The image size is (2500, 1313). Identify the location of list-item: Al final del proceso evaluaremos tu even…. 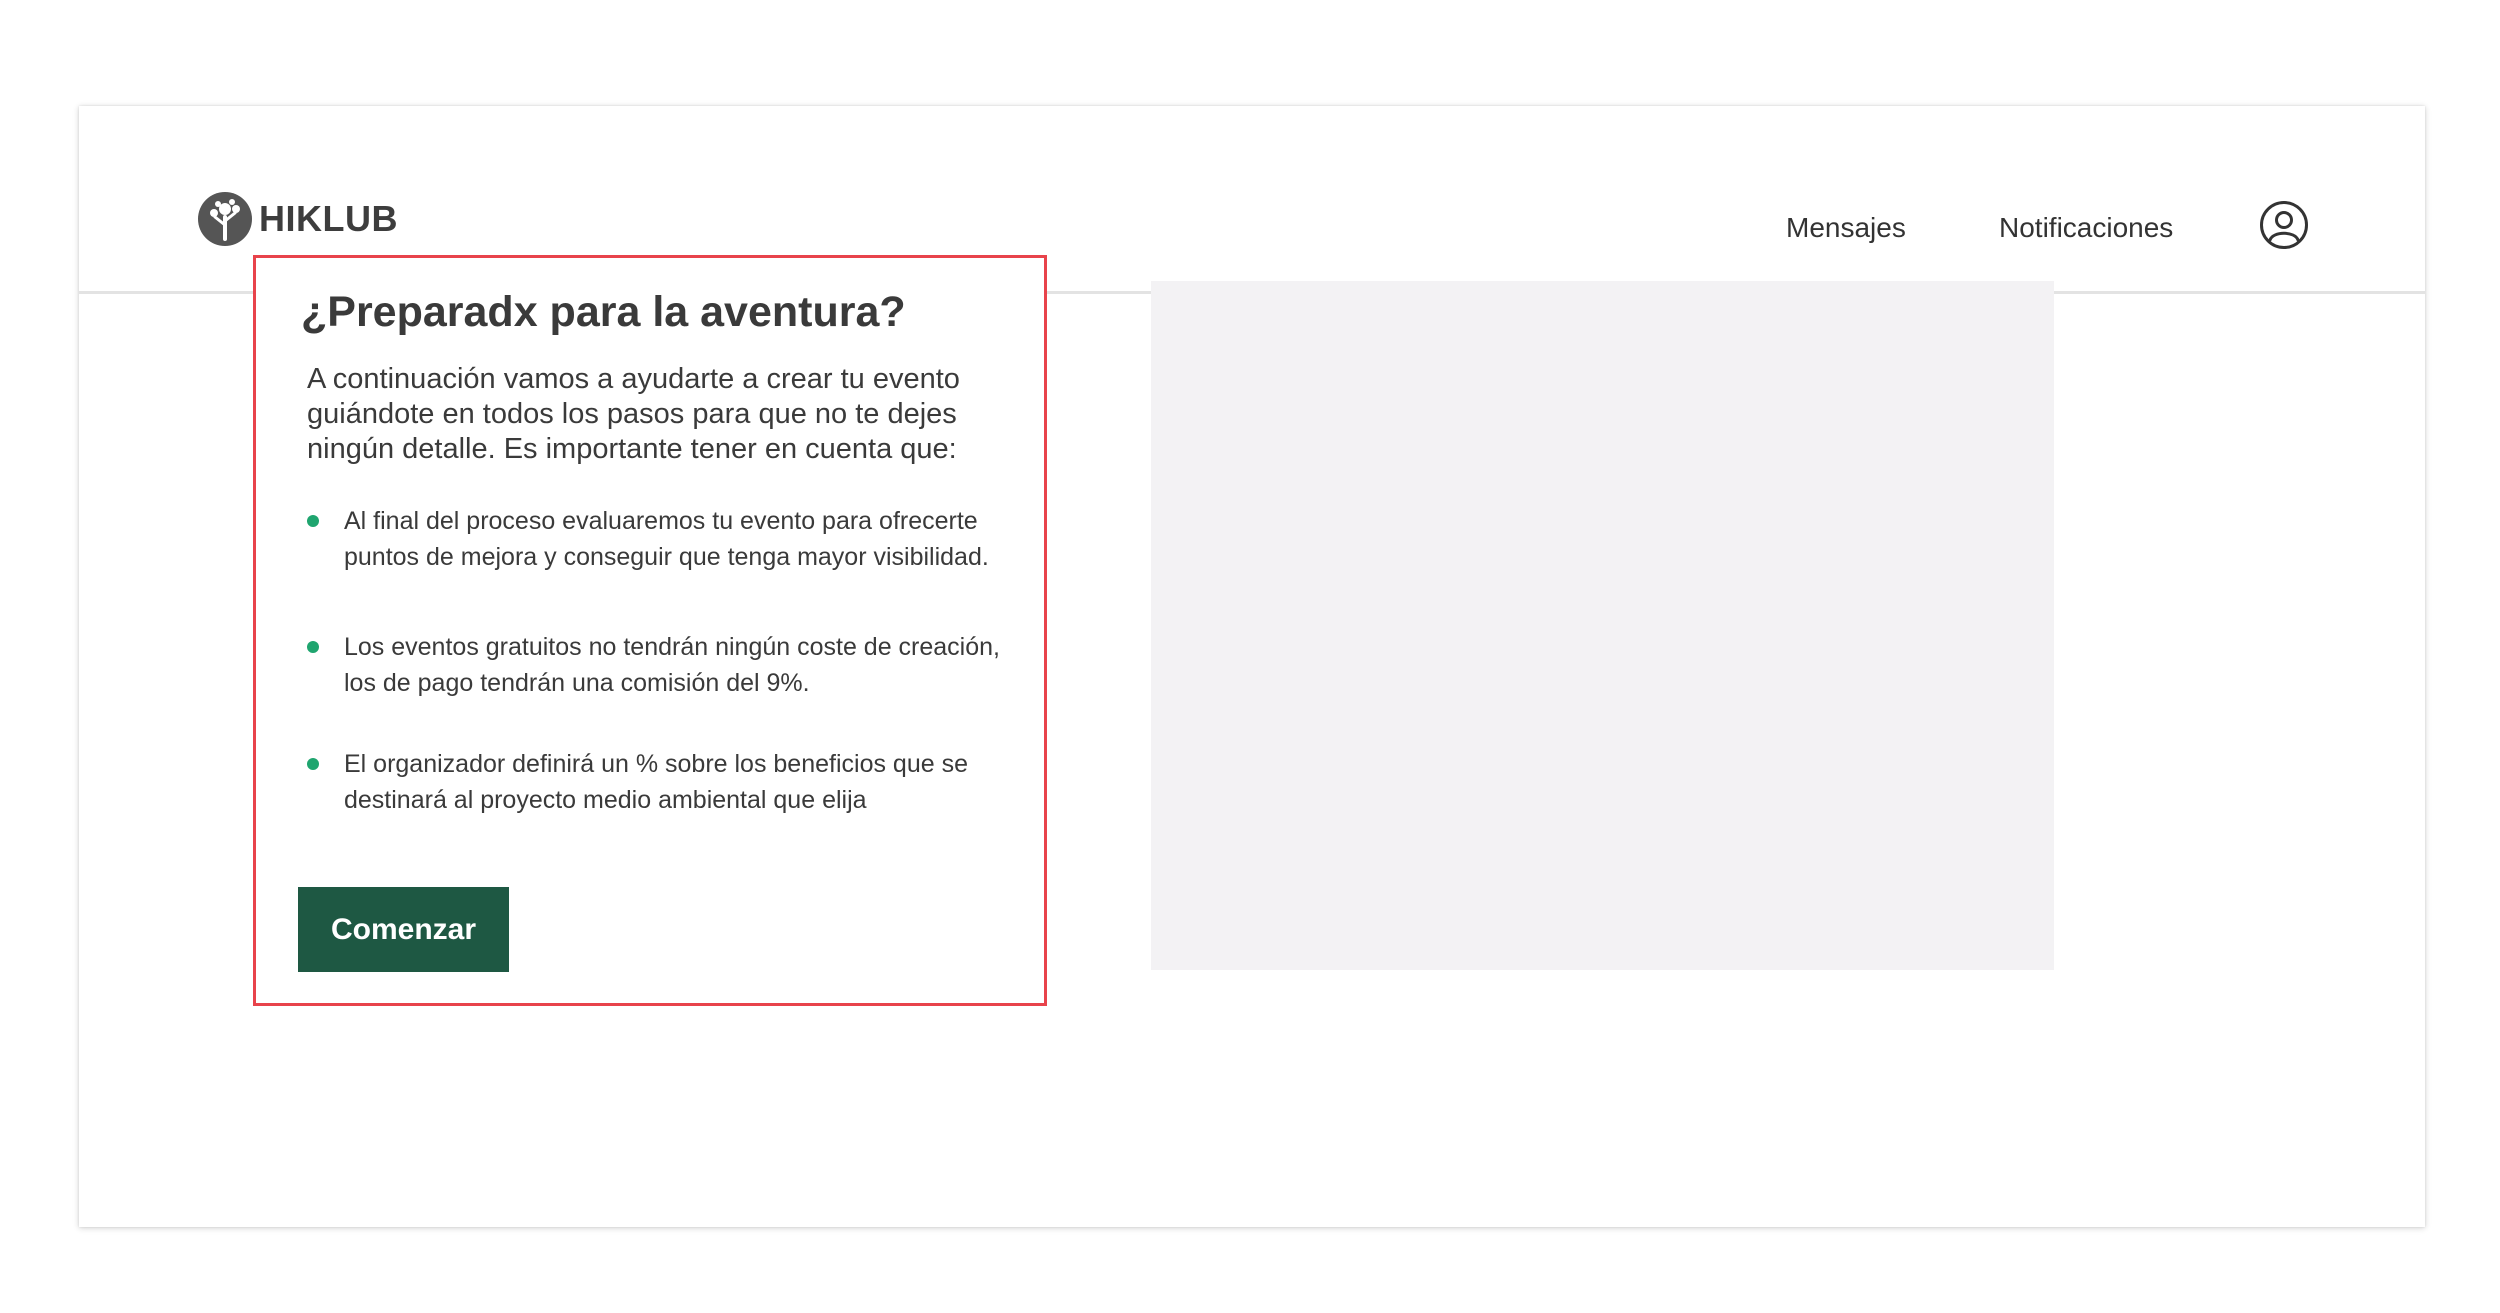
(657, 539).